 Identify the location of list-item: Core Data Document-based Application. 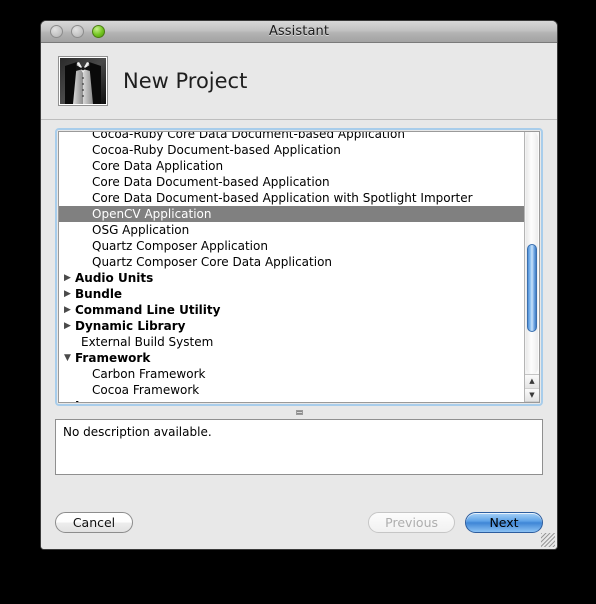
(291, 182).